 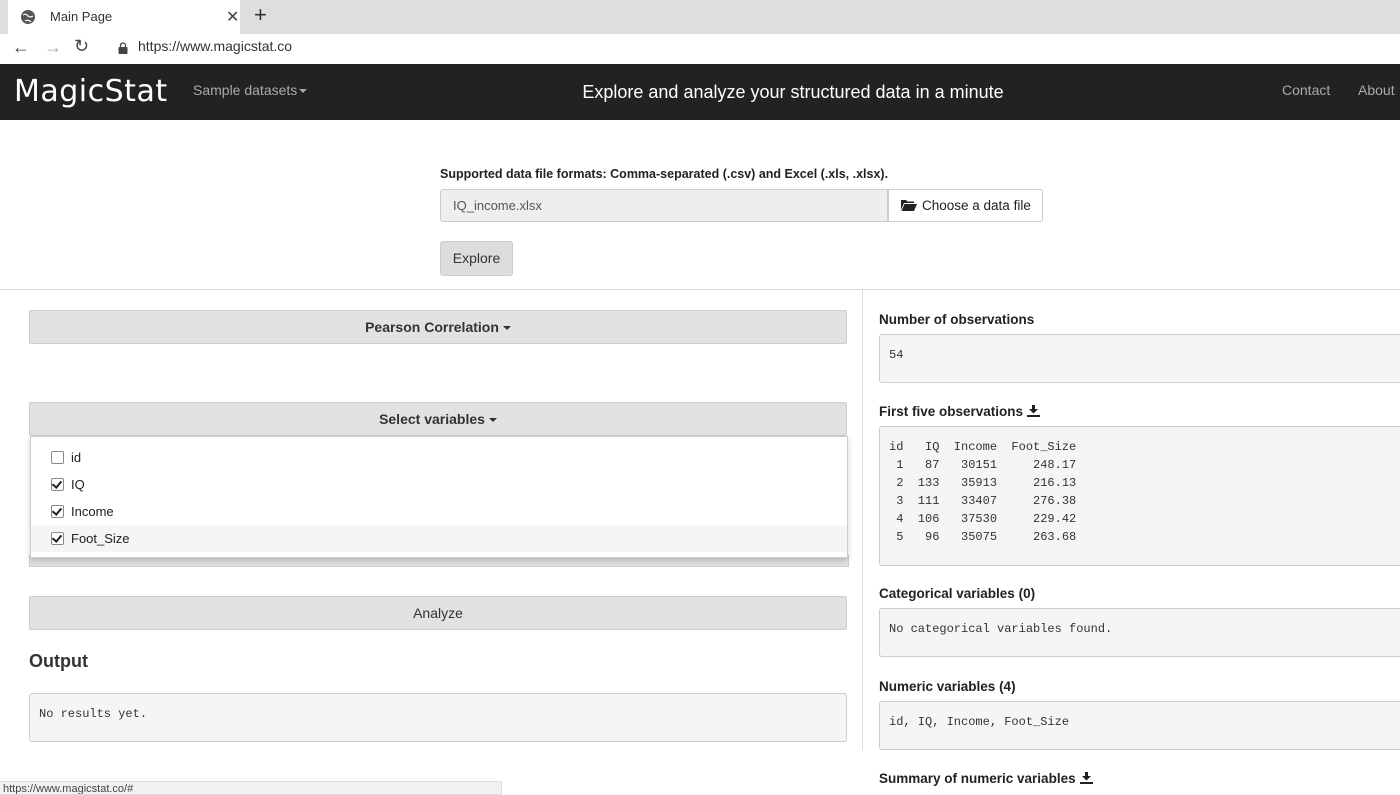 What do you see at coordinates (1376, 90) in the screenshot?
I see `about-link: About` at bounding box center [1376, 90].